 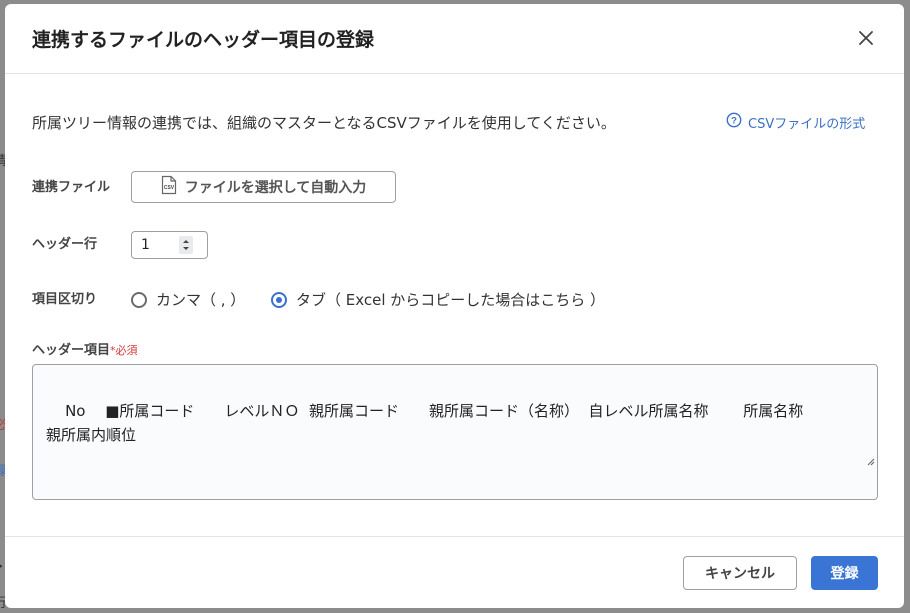 What do you see at coordinates (65, 244) in the screenshot?
I see `header-row-label: ヘッダー行` at bounding box center [65, 244].